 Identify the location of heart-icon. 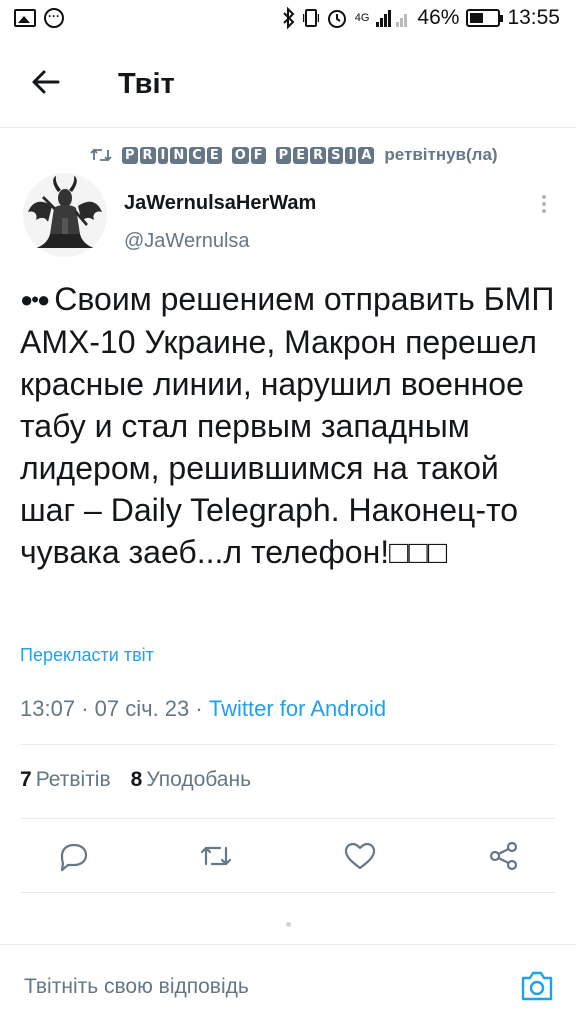
(360, 856).